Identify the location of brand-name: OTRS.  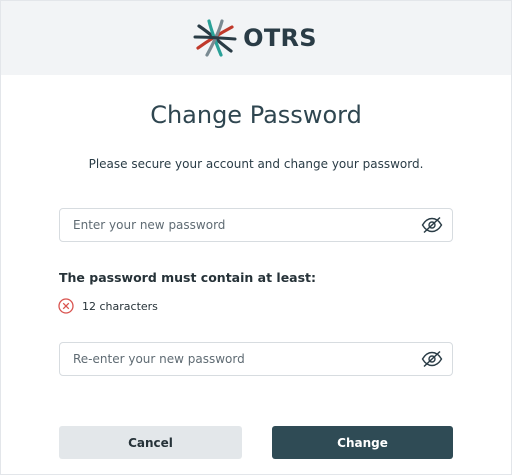
(280, 38).